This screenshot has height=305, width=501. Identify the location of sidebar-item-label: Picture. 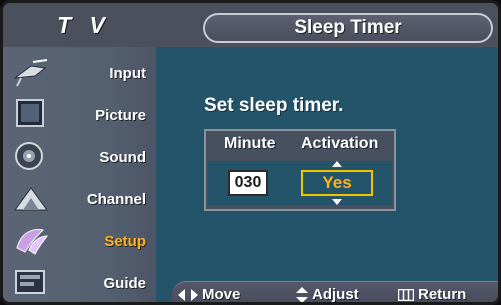
(120, 115).